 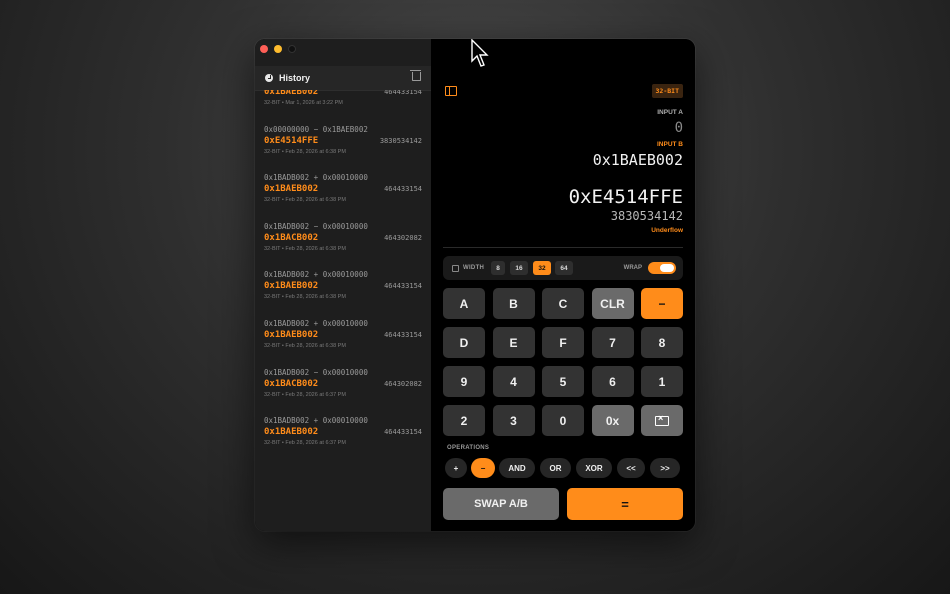 What do you see at coordinates (563, 247) in the screenshot?
I see `display-divider` at bounding box center [563, 247].